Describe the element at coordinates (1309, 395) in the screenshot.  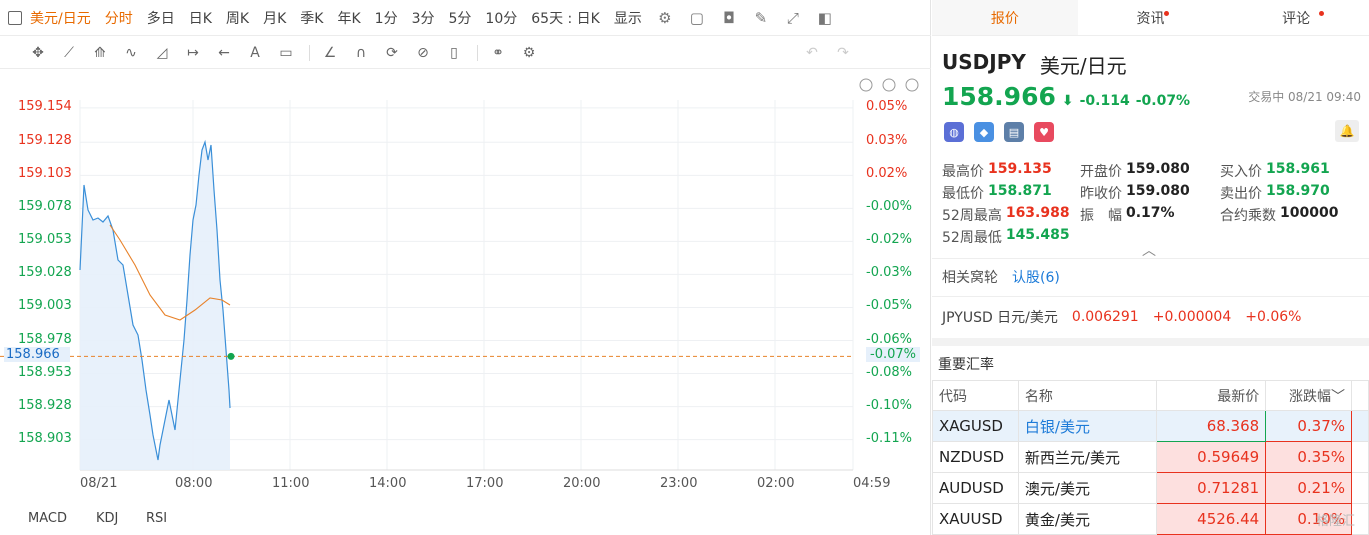
I see `col-change: 涨跌幅﹀` at that location.